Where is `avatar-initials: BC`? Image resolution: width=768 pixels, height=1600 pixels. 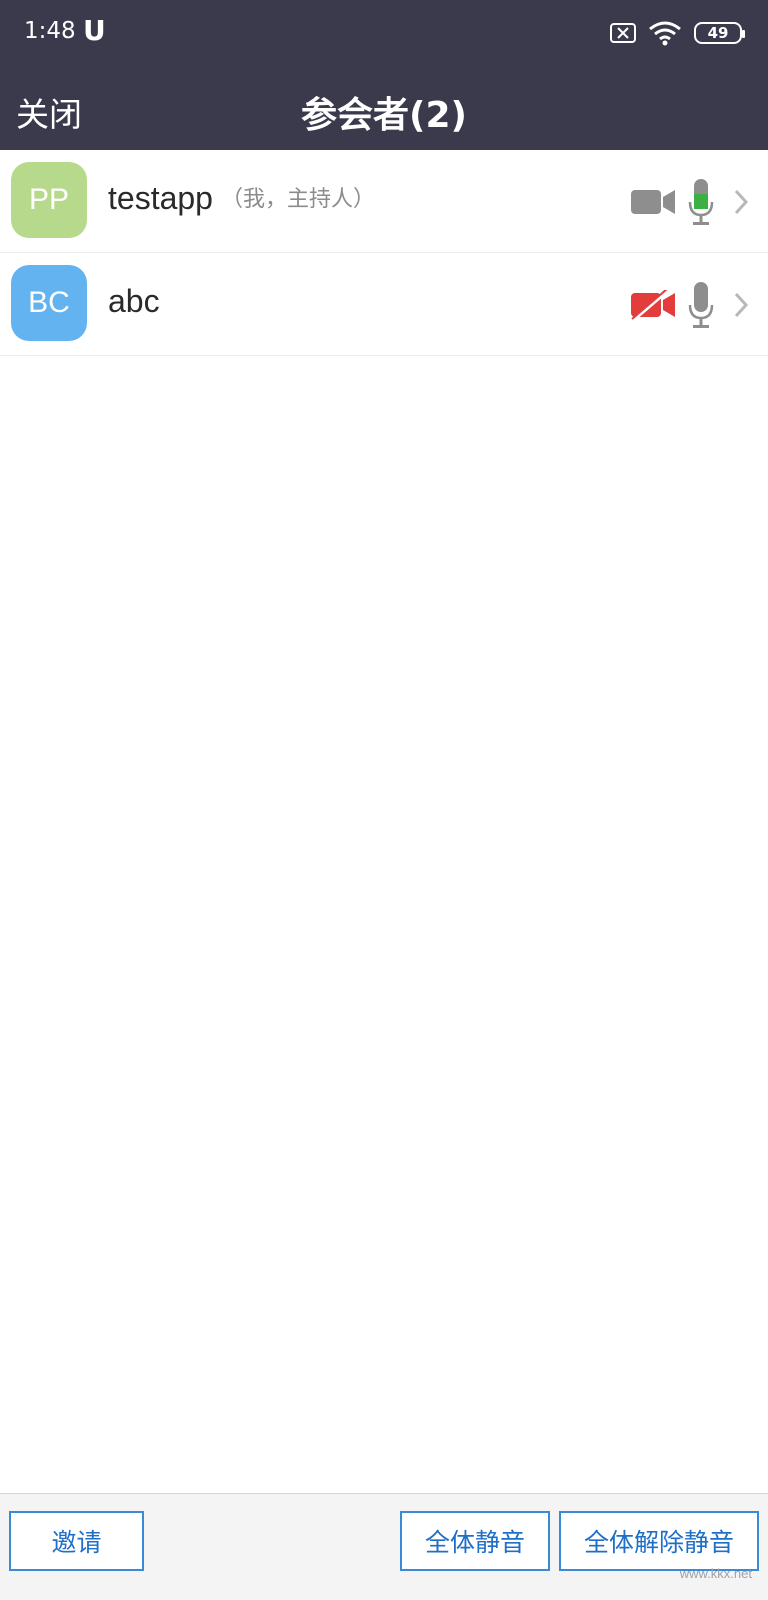
avatar-initials: BC is located at coordinates (49, 302).